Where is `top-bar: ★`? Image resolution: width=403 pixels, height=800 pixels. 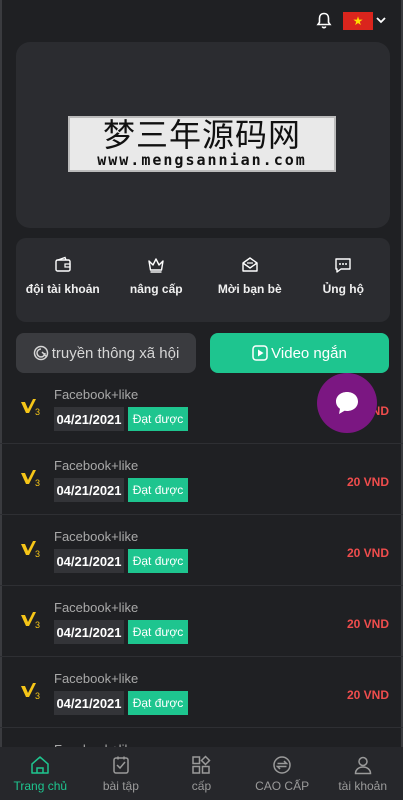 top-bar: ★ is located at coordinates (201, 21).